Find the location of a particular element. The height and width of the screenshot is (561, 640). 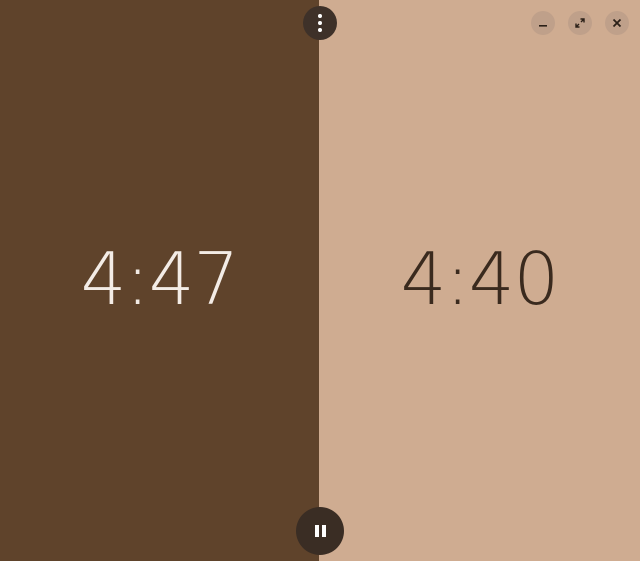

pause-icon is located at coordinates (320, 531).